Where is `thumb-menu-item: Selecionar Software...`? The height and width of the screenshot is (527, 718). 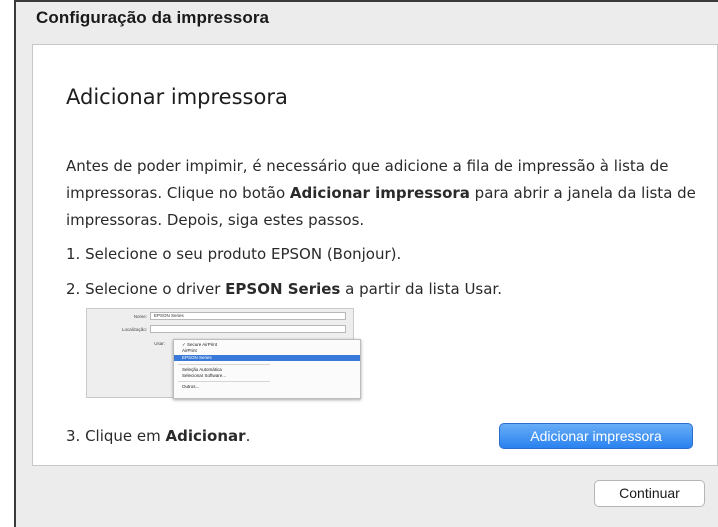
thumb-menu-item: Selecionar Software... is located at coordinates (204, 375).